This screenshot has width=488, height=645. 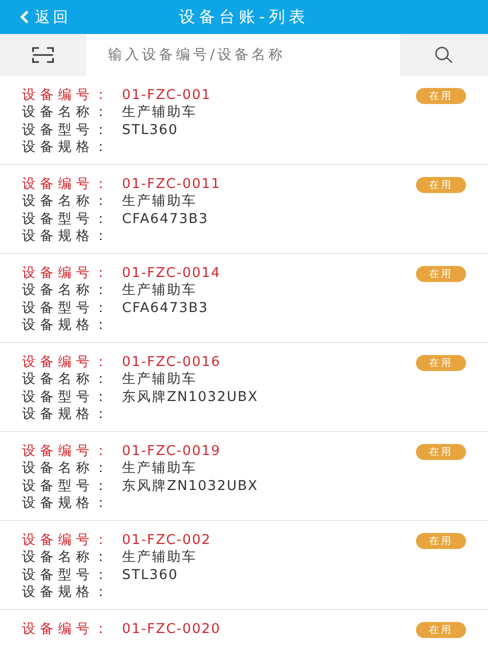 What do you see at coordinates (244, 17) in the screenshot?
I see `page-title: 设备台账-列表` at bounding box center [244, 17].